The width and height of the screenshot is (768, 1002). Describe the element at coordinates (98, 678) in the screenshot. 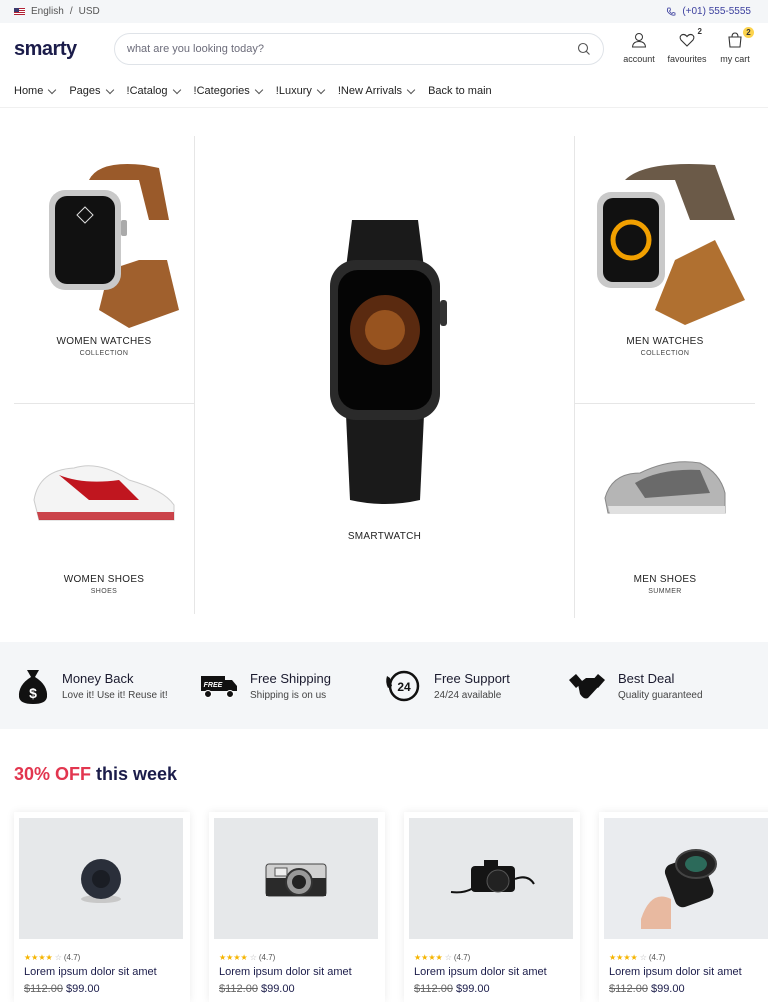

I see `feature-title: Money Back` at that location.